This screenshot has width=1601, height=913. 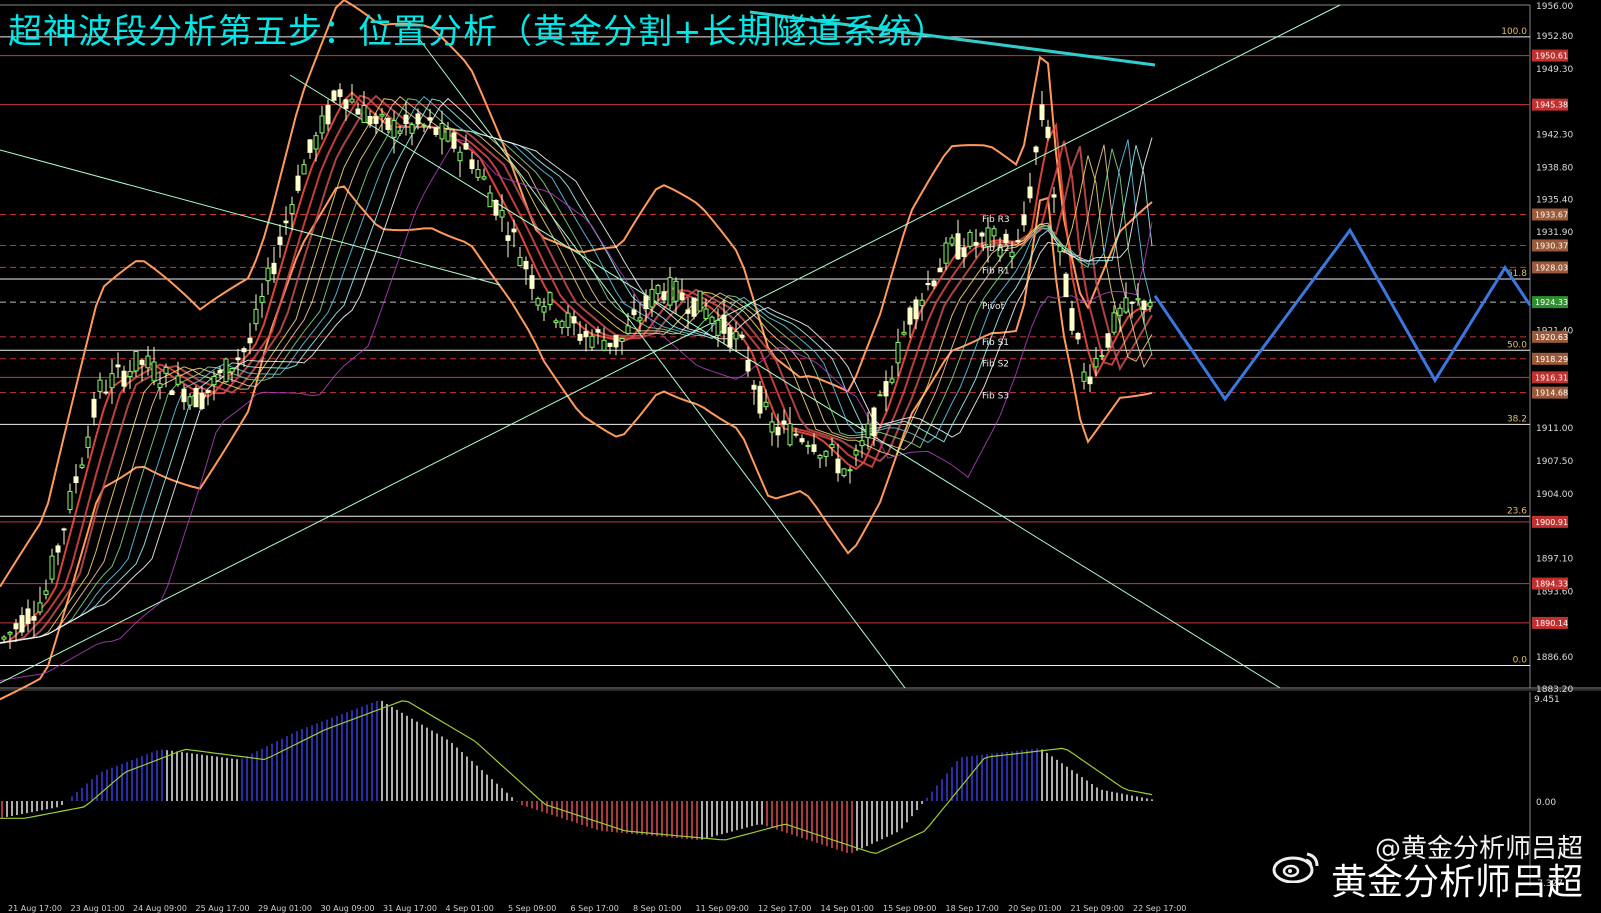 What do you see at coordinates (1551, 267) in the screenshot?
I see `price-badge-4: 1928.03` at bounding box center [1551, 267].